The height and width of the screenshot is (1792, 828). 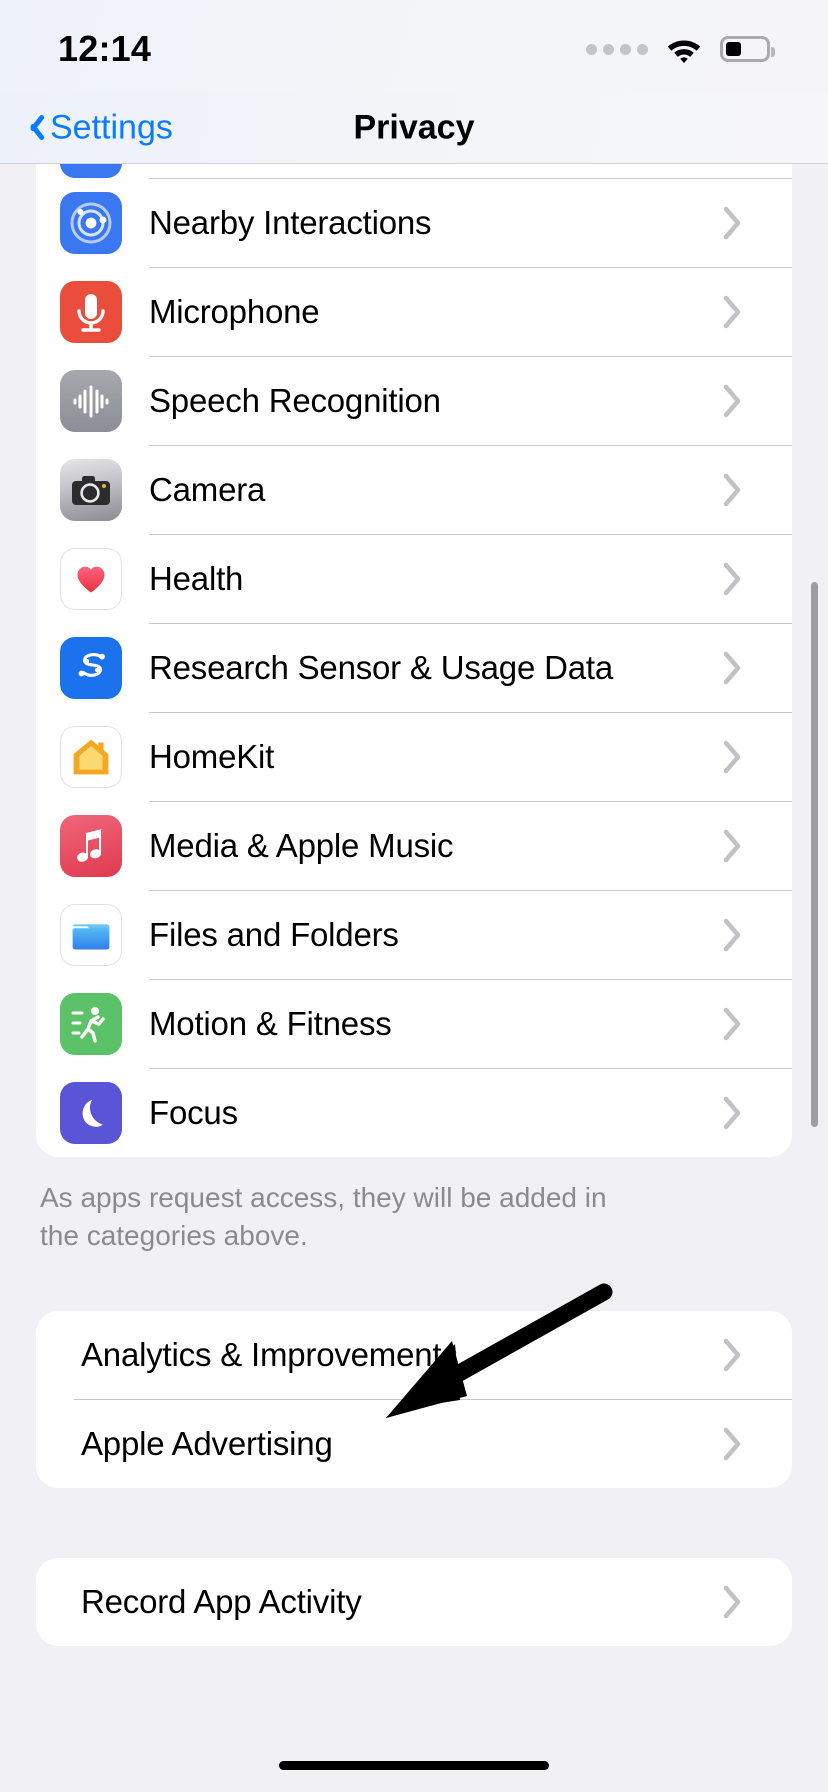 What do you see at coordinates (414, 490) in the screenshot?
I see `settings-row-camera: Camera` at bounding box center [414, 490].